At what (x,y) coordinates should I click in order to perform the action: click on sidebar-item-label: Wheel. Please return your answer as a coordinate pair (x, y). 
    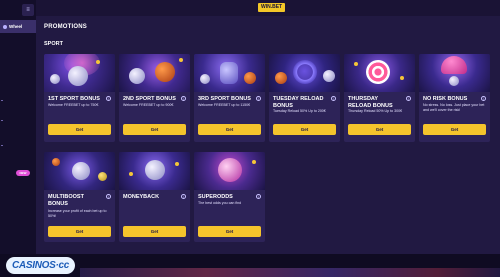
    Looking at the image, I should click on (16, 26).